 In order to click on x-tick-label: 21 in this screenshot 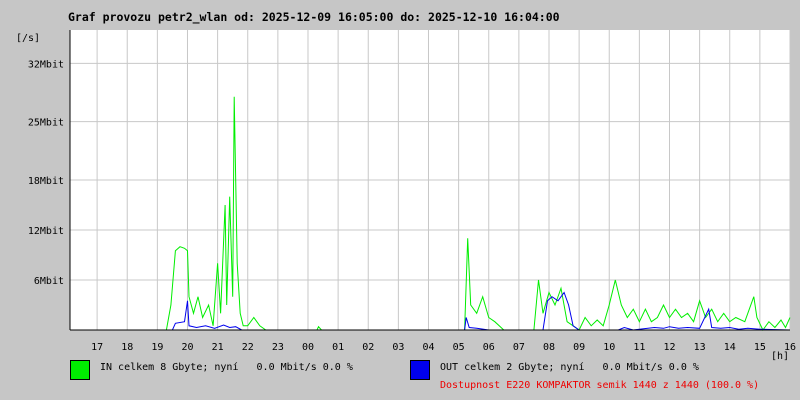, I will do `click(218, 347)`.